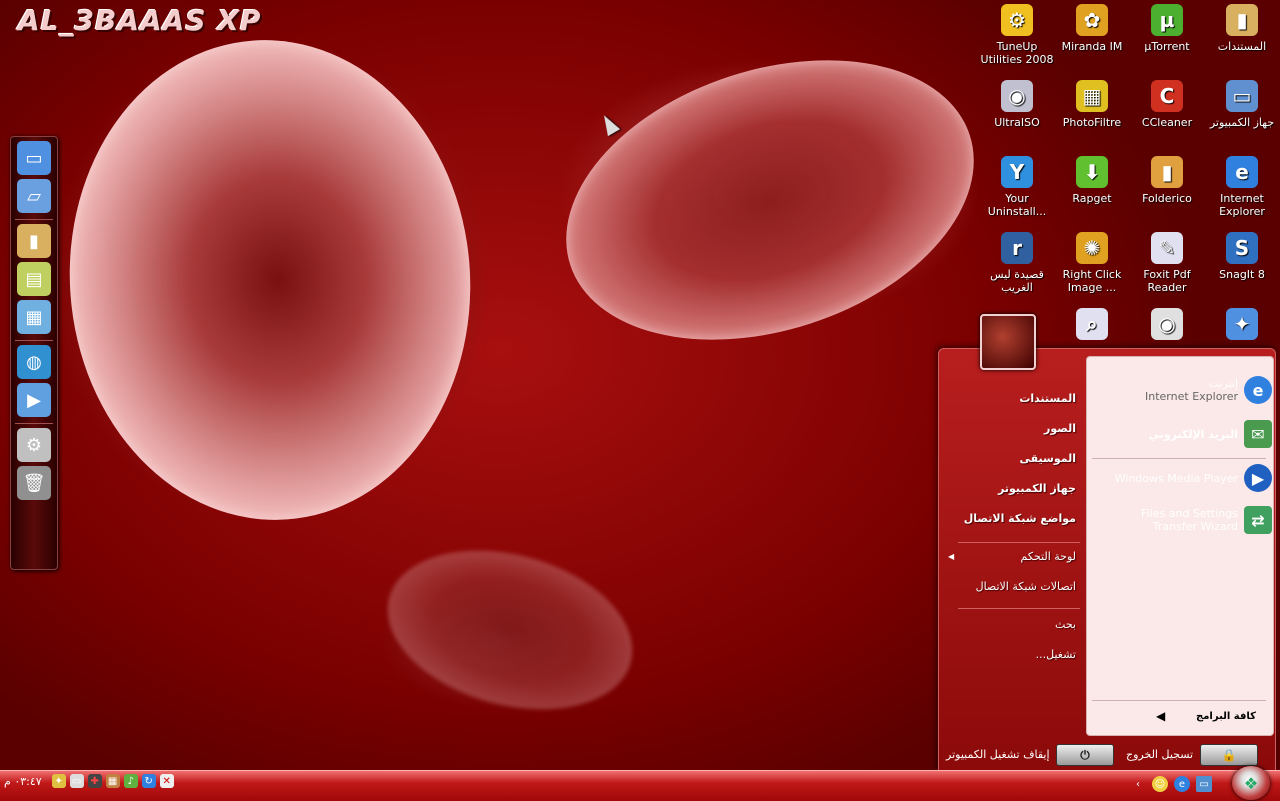  I want to click on desktop-icon-miranda: ✿ Miranda IM, so click(1092, 28).